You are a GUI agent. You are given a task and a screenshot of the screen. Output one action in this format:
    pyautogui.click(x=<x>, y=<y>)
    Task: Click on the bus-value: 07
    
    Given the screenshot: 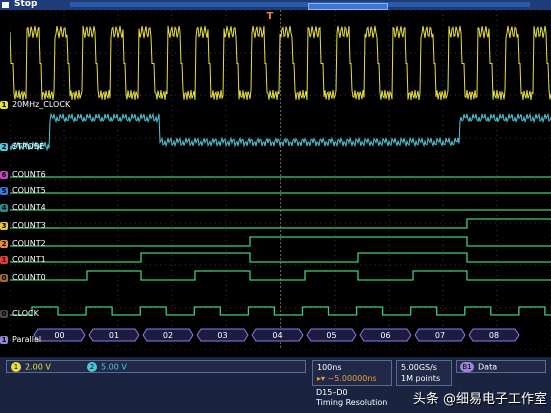 What is the action you would take?
    pyautogui.click(x=440, y=335)
    